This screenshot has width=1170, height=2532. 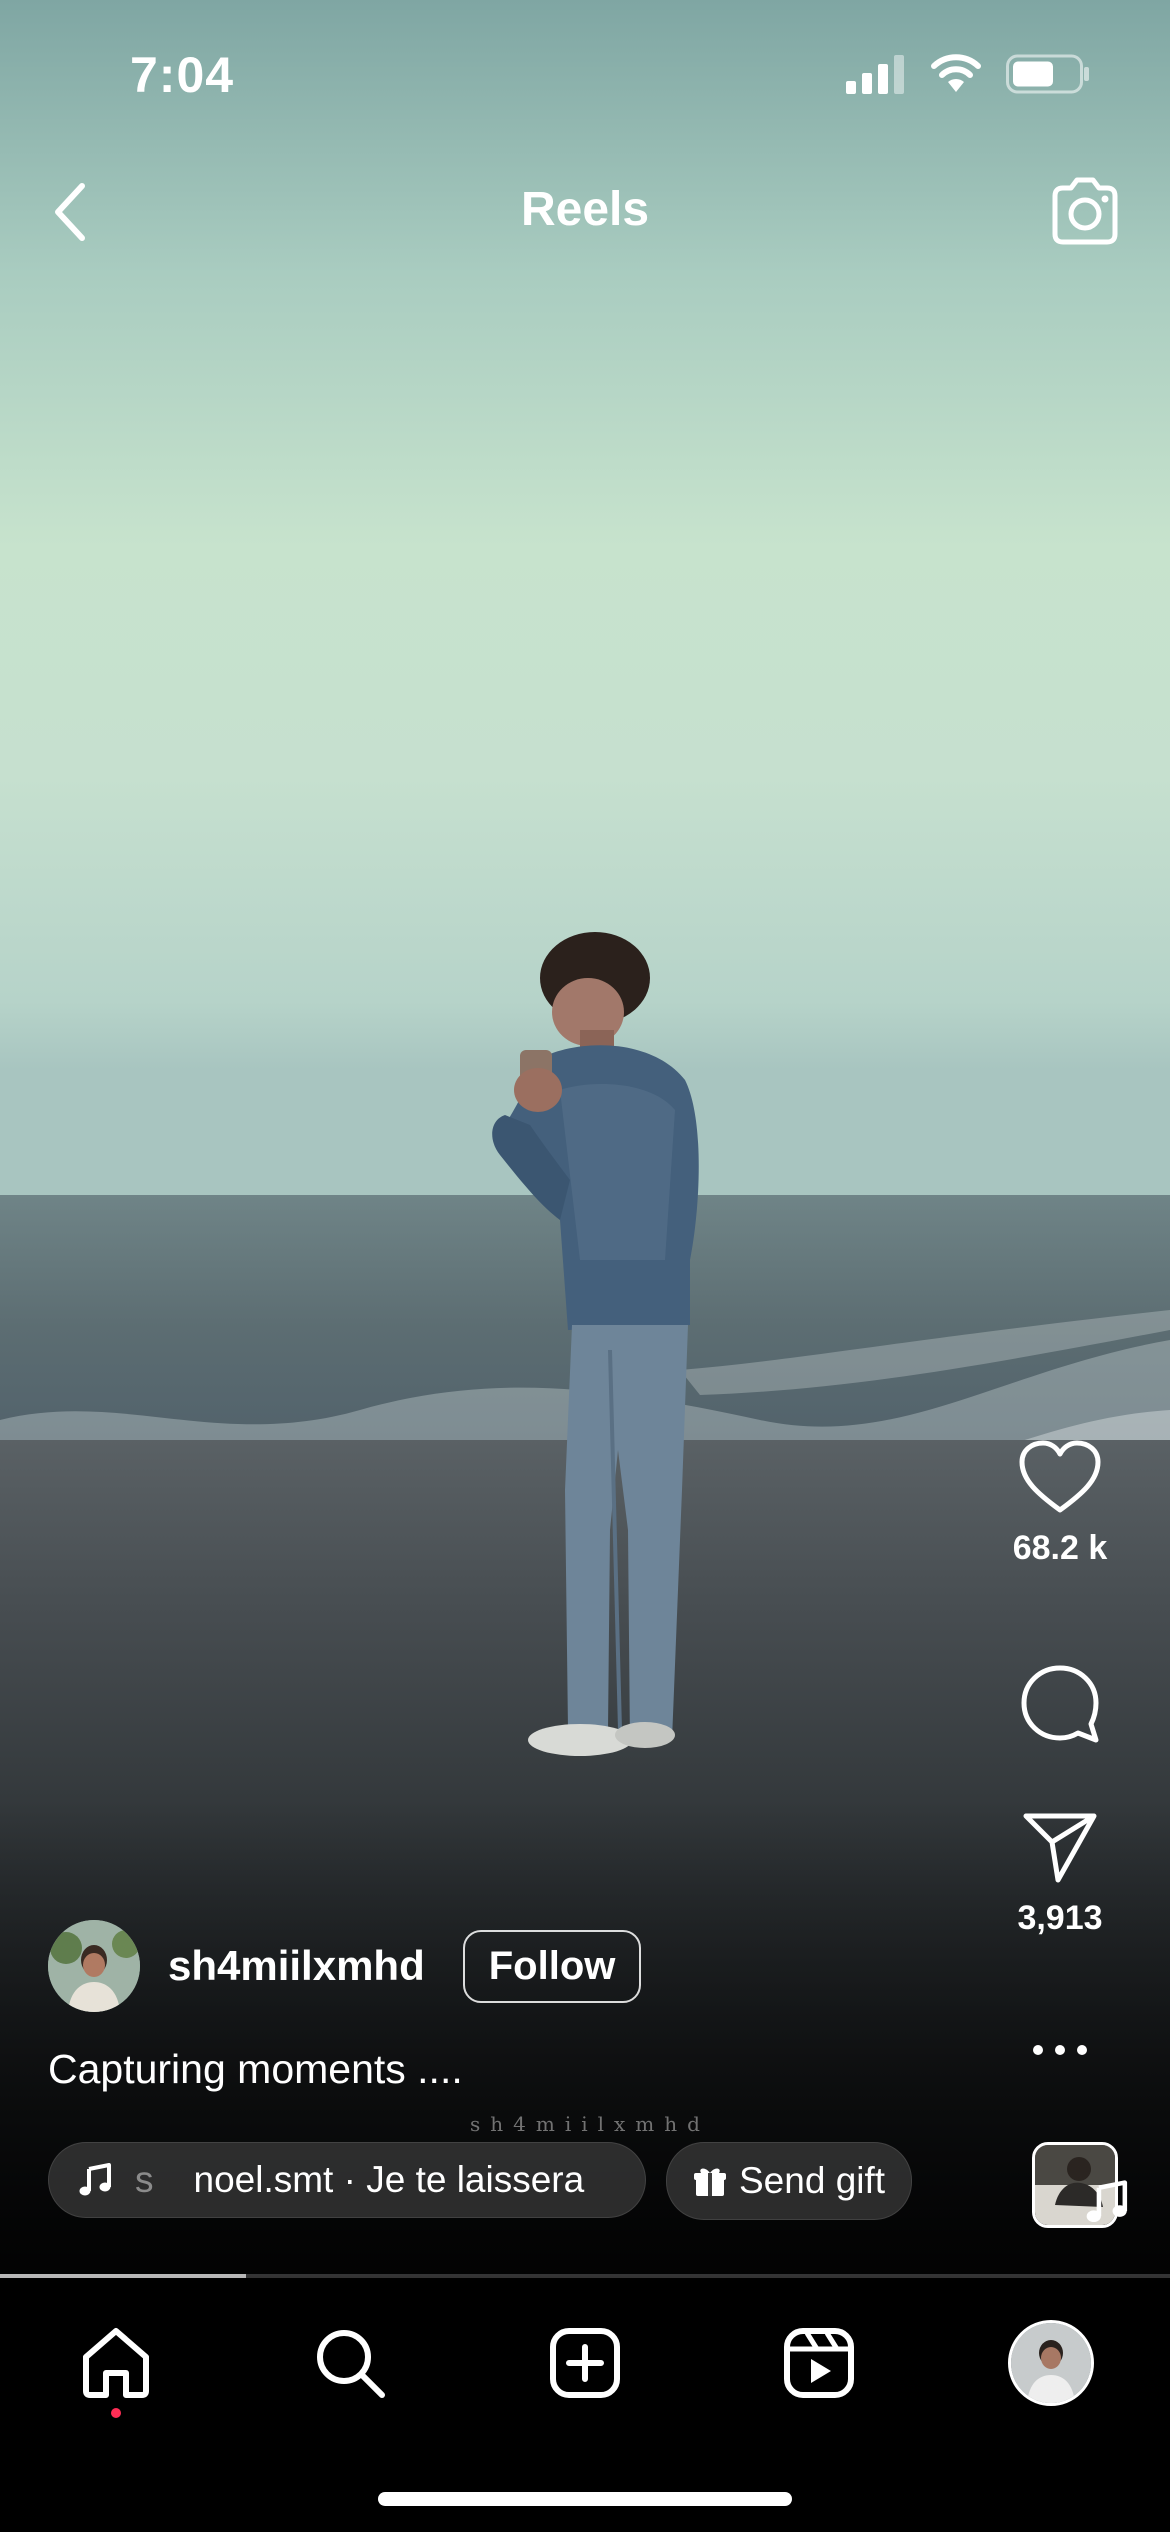 I want to click on status-icons, so click(x=968, y=74).